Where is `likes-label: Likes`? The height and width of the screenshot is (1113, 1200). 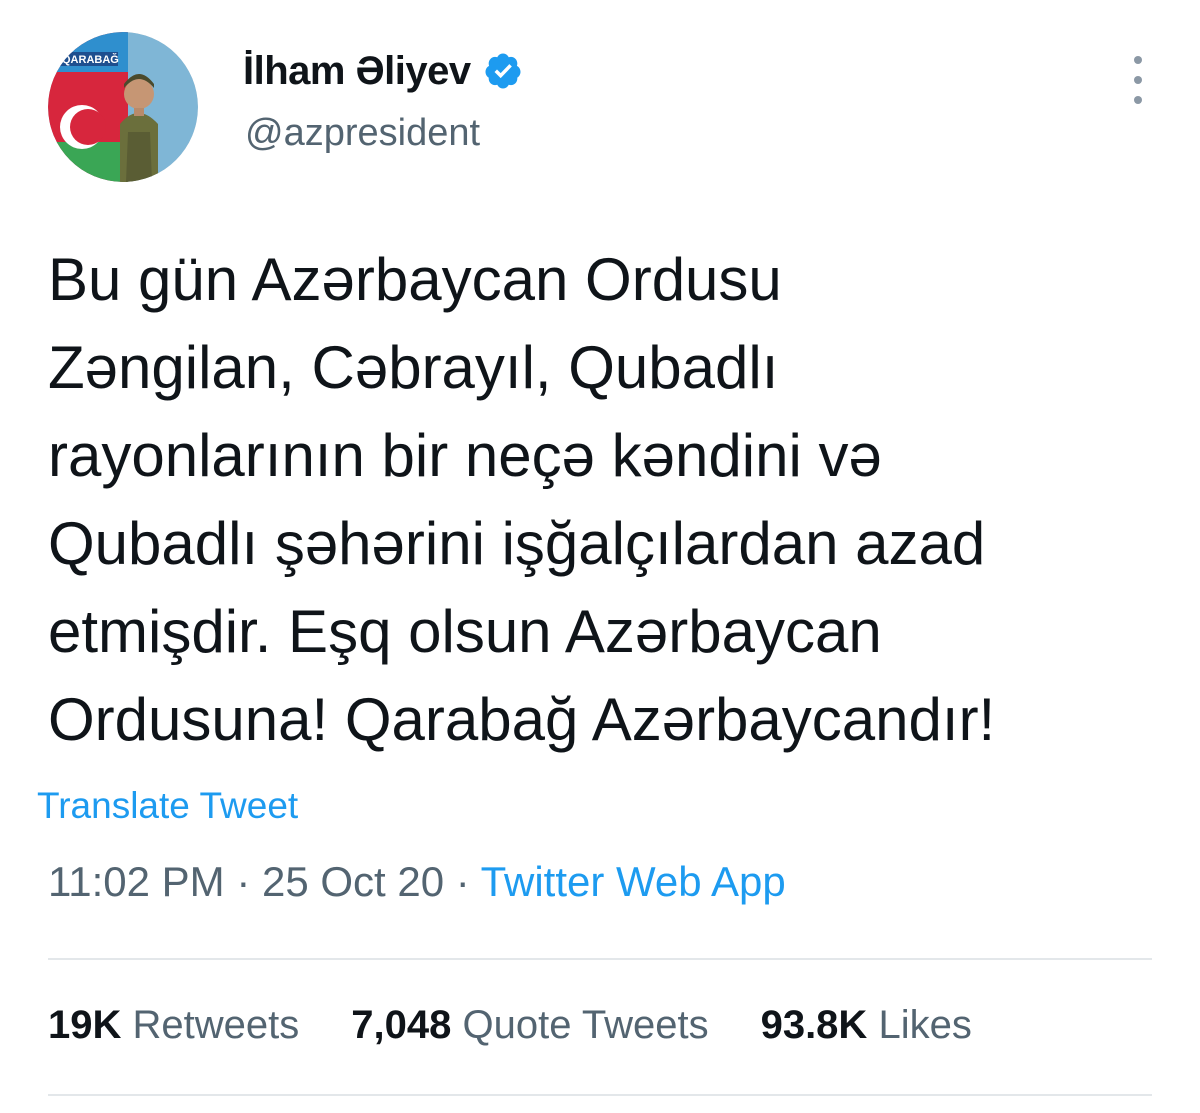
likes-label: Likes is located at coordinates (925, 1025).